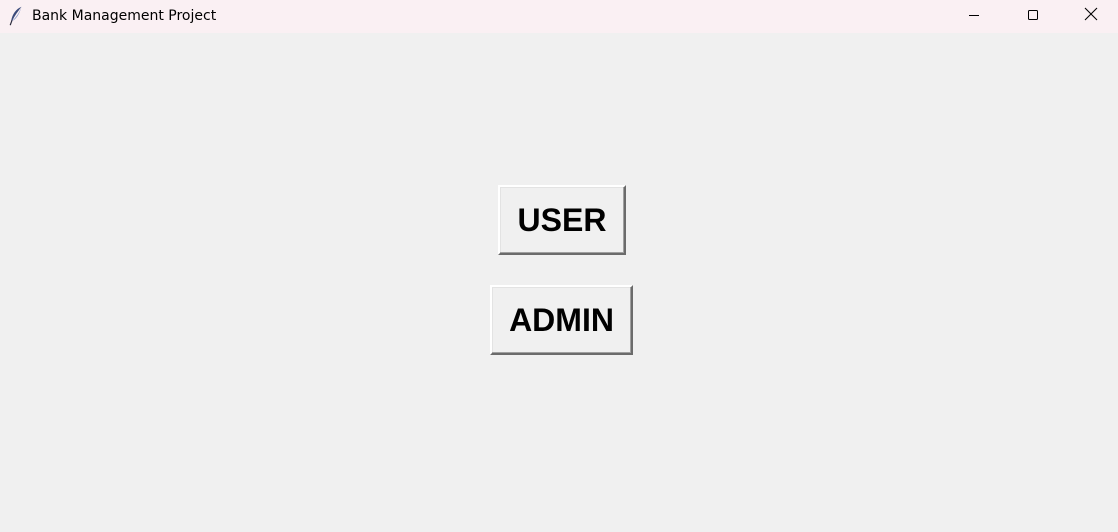 The height and width of the screenshot is (532, 1118). Describe the element at coordinates (559, 16) in the screenshot. I see `title-bar: Bank Management Project` at that location.